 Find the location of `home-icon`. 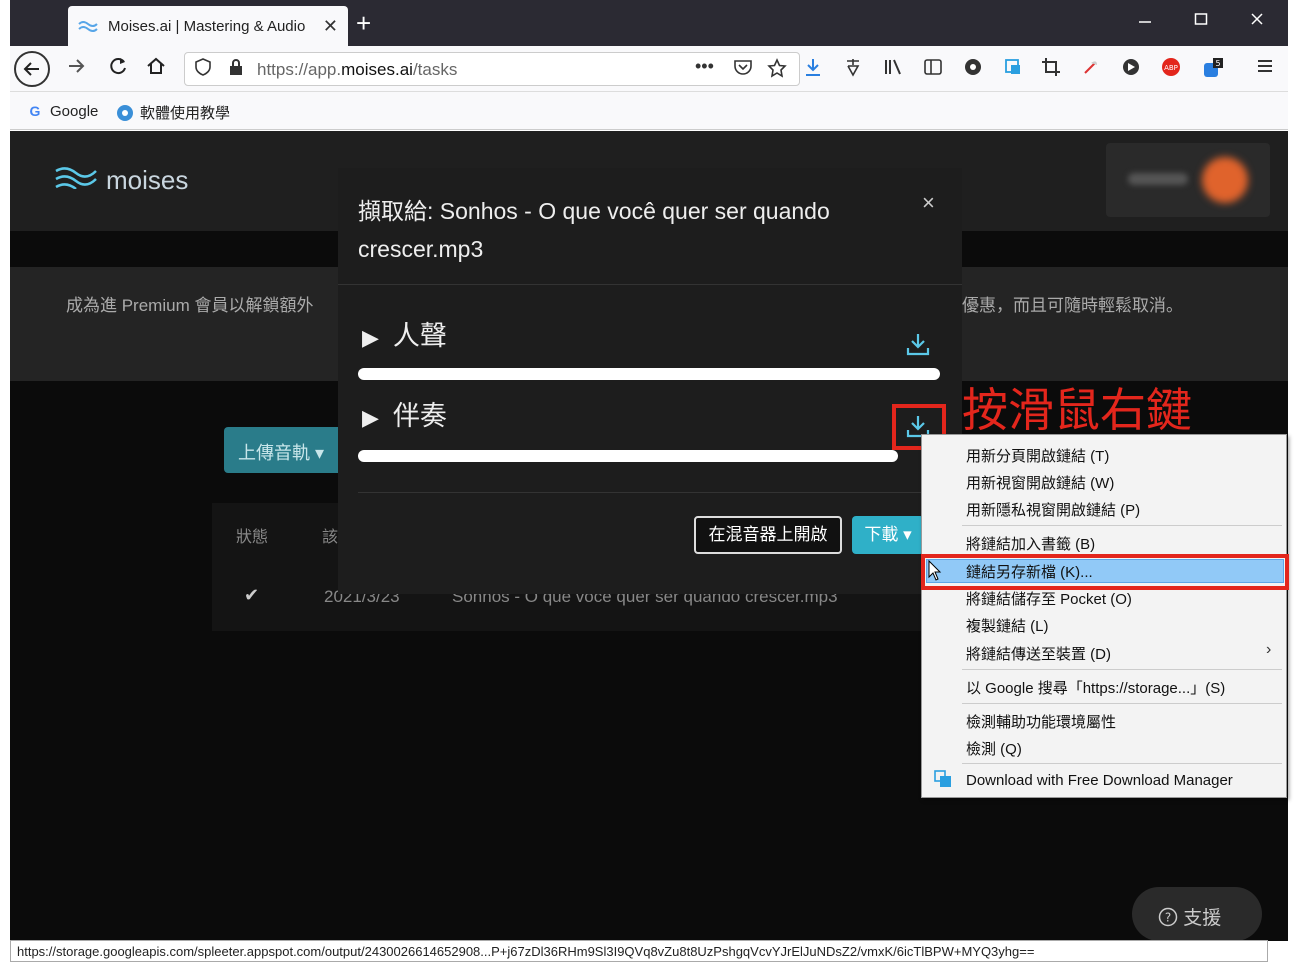

home-icon is located at coordinates (156, 69).